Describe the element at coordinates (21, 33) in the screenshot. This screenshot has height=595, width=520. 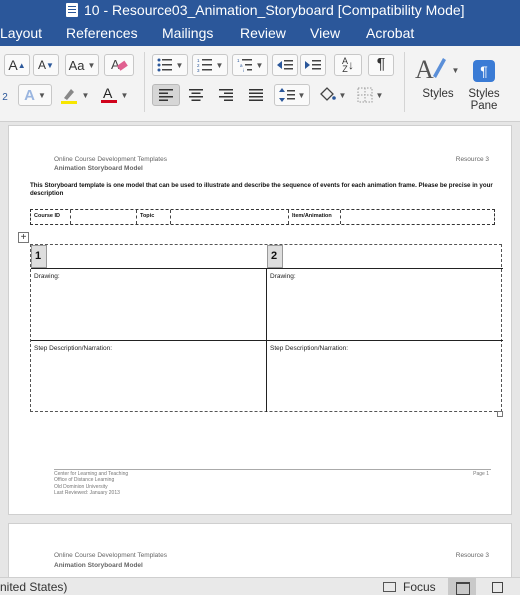
I see `tab-layout: Layout` at that location.